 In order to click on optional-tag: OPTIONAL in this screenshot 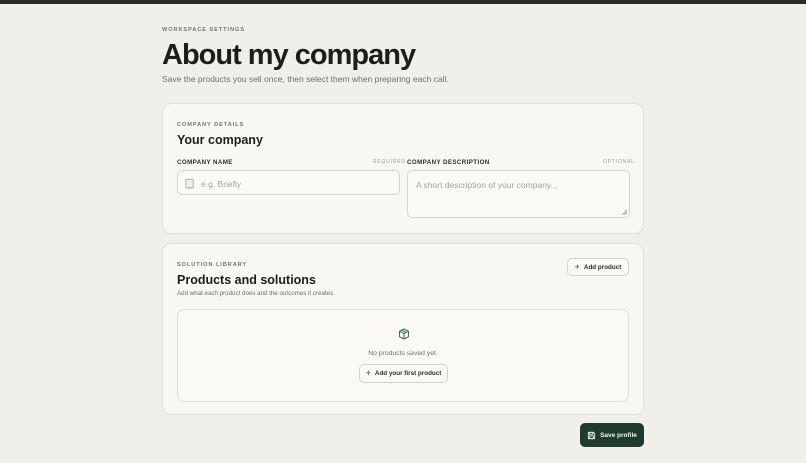, I will do `click(619, 162)`.